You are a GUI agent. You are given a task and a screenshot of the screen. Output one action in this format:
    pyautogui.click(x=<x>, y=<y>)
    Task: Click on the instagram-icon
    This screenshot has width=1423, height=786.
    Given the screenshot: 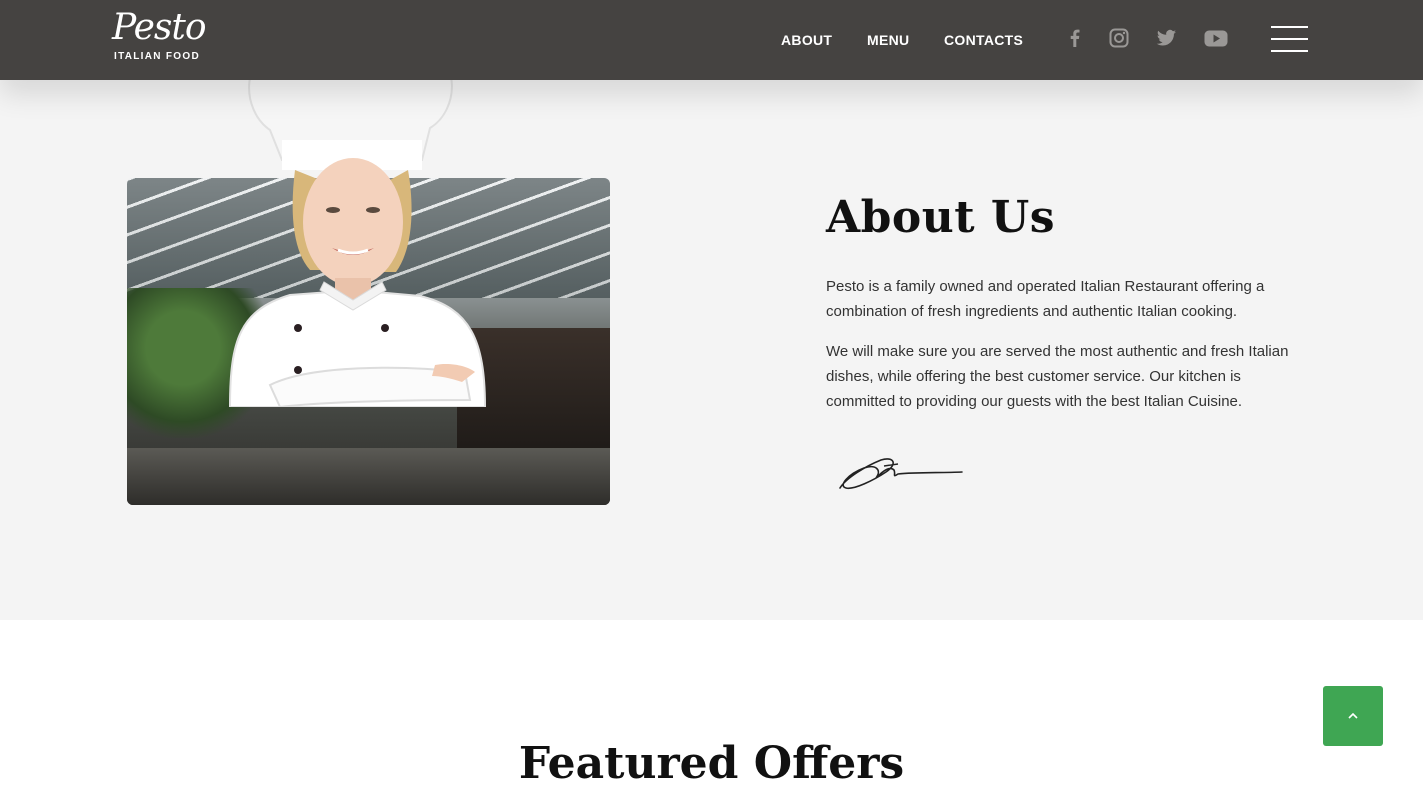 What is the action you would take?
    pyautogui.click(x=1119, y=38)
    